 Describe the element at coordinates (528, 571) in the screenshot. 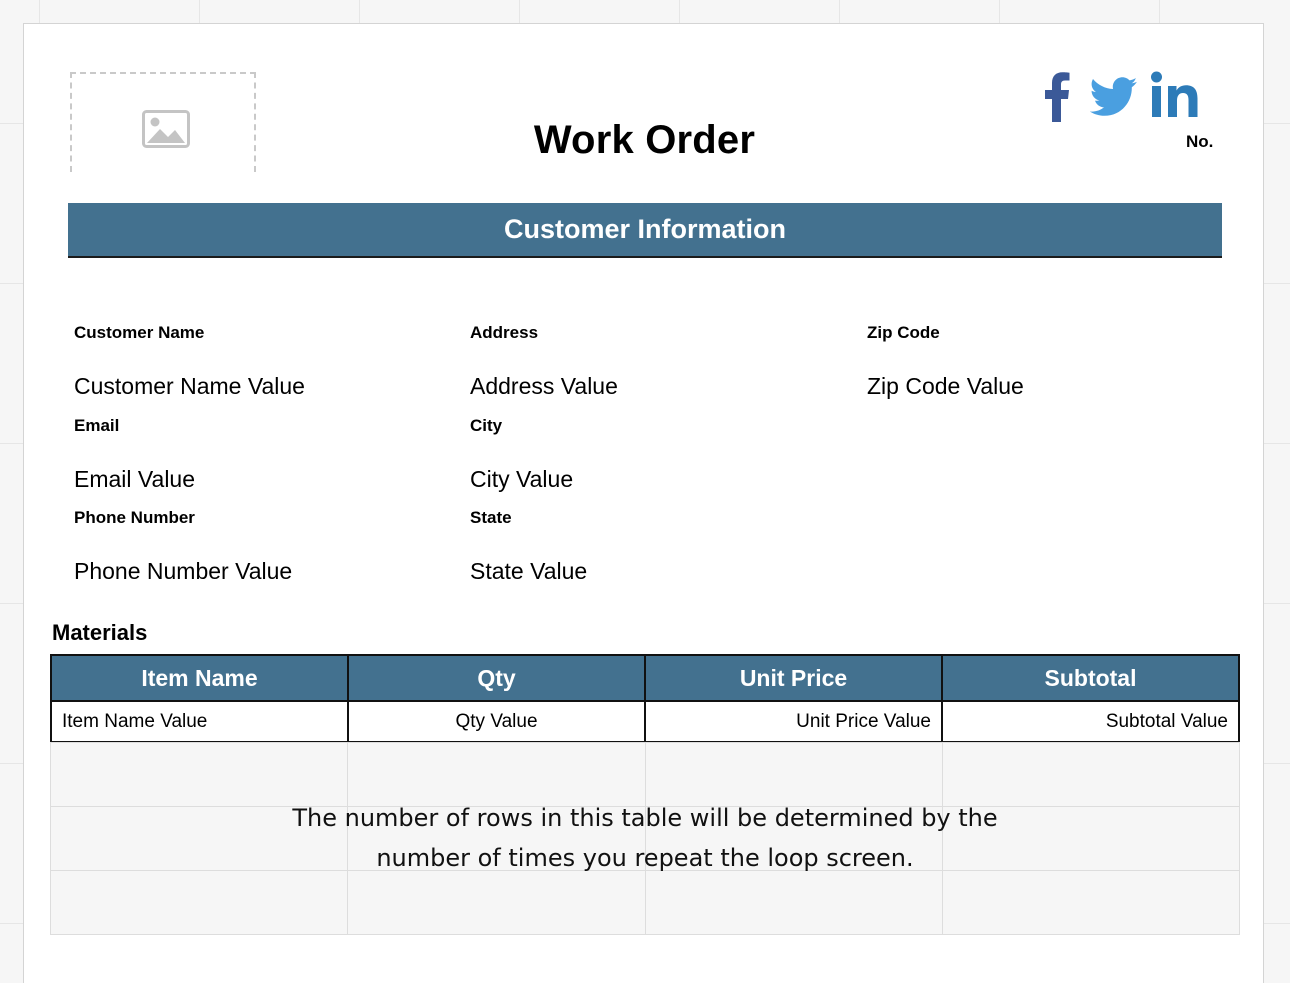

I see `state-value: State Value` at that location.